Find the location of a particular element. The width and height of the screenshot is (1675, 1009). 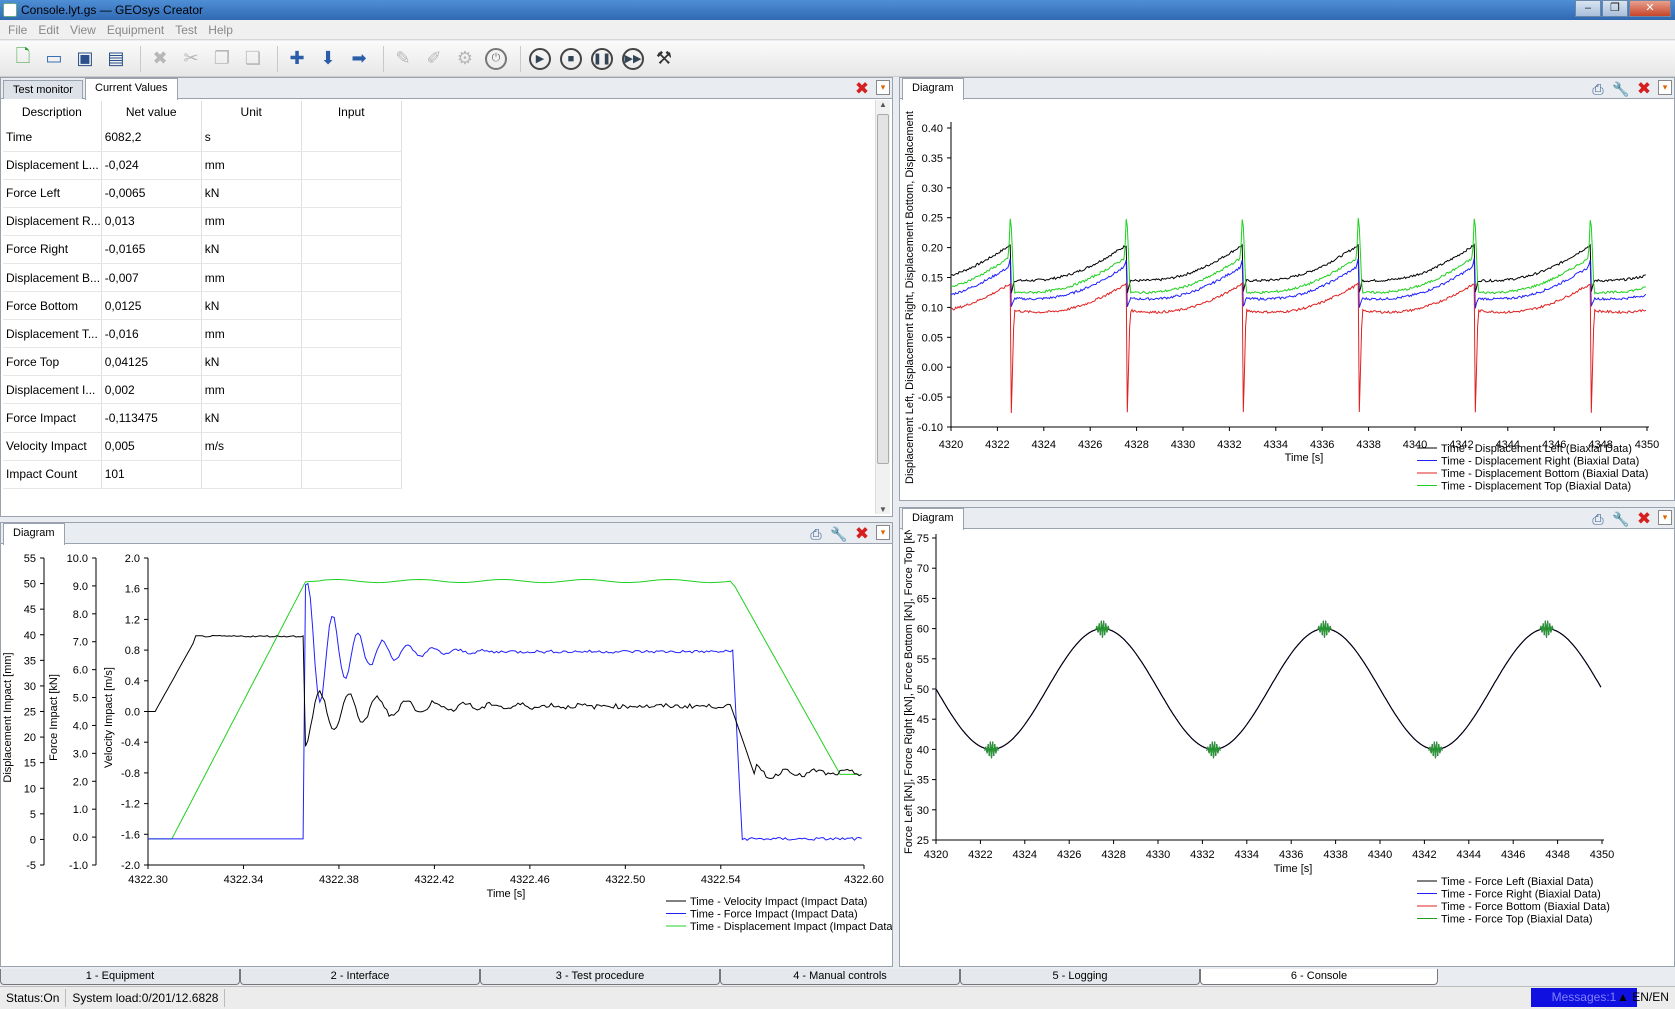

fast-forward-icon: ▶▶ is located at coordinates (633, 59).